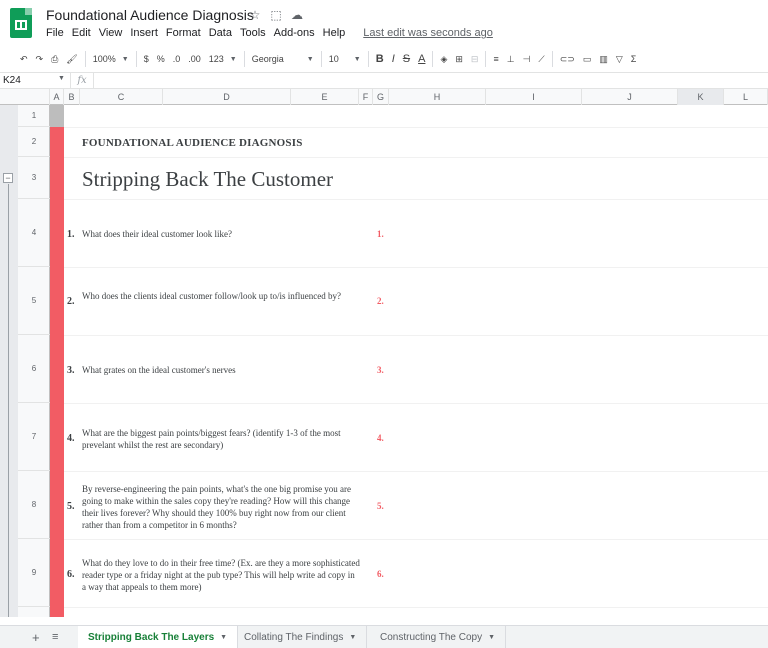  Describe the element at coordinates (255, 15) in the screenshot. I see `star-icon: ☆` at that location.